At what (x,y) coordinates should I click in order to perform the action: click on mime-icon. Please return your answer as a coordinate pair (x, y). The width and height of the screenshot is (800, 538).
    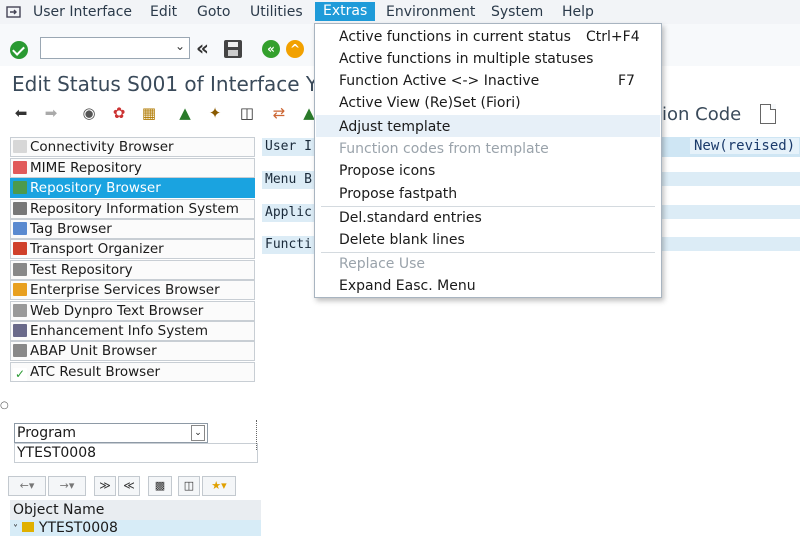
    Looking at the image, I should click on (20, 167).